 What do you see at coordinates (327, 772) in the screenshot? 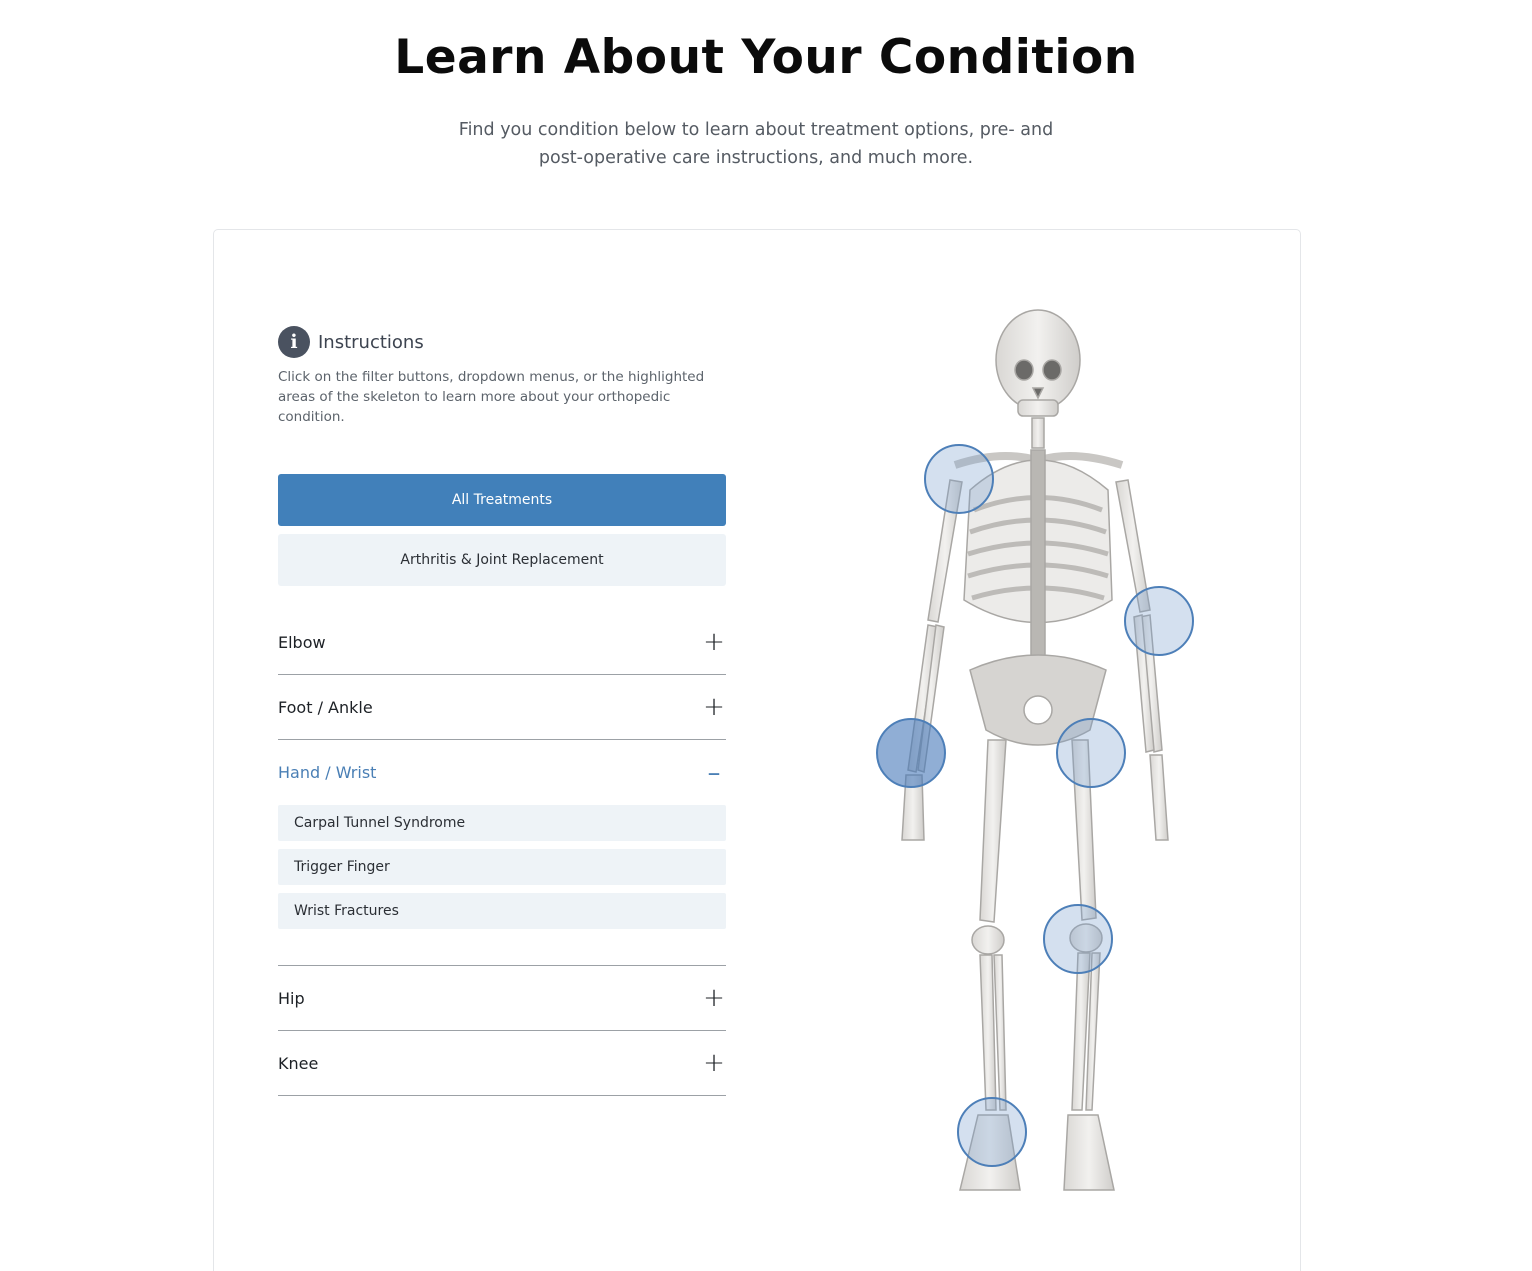
I see `accordion-label: Hand / Wrist` at bounding box center [327, 772].